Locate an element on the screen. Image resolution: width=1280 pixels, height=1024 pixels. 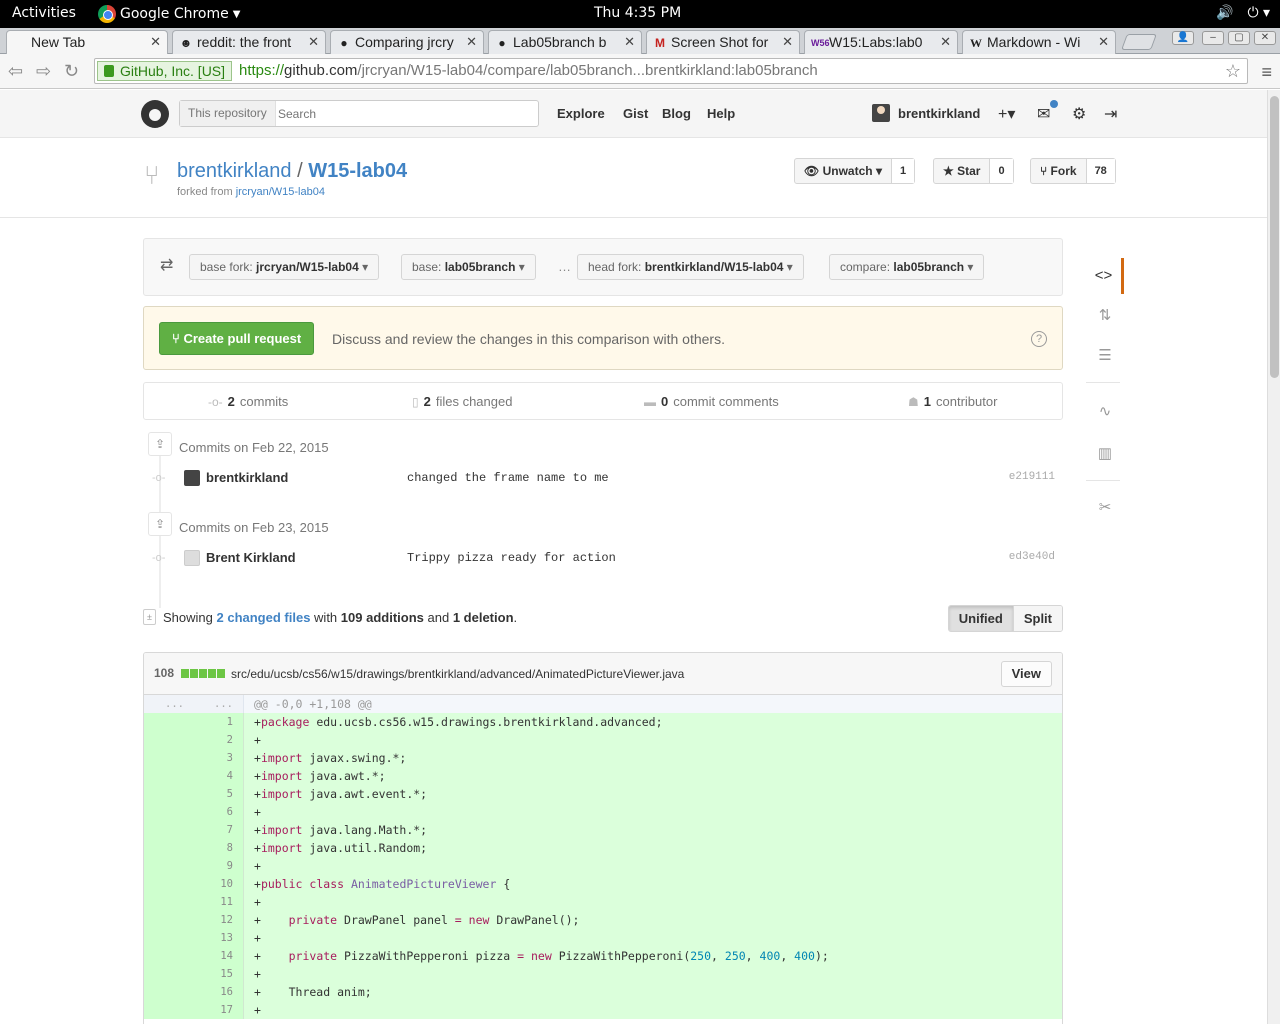
pulse-icon: ∿ is located at coordinates (1105, 412).